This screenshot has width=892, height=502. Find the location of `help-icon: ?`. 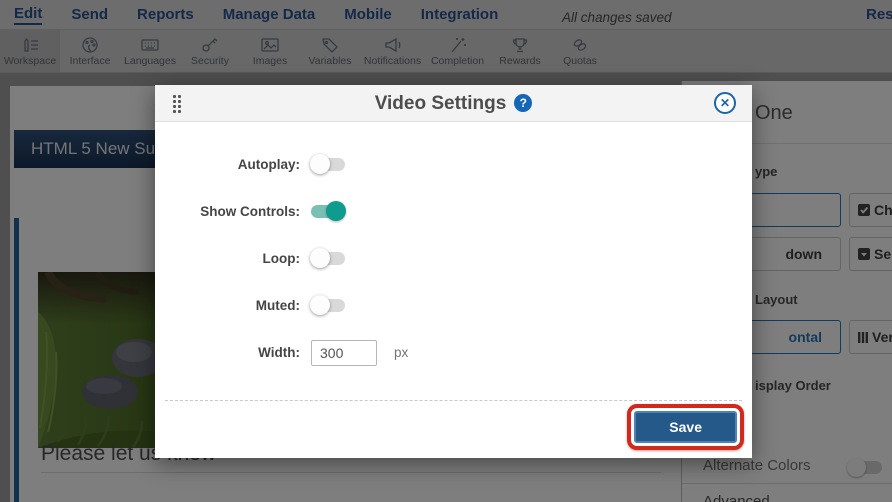

help-icon: ? is located at coordinates (523, 103).